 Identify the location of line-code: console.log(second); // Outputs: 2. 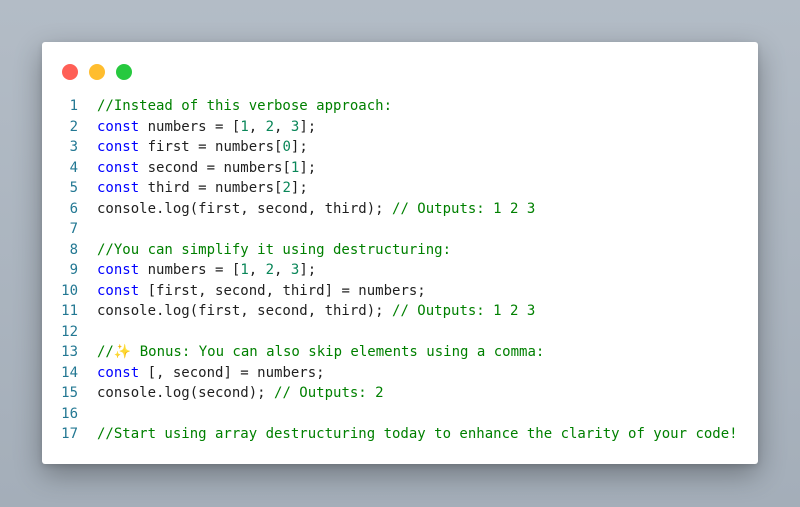
(231, 393).